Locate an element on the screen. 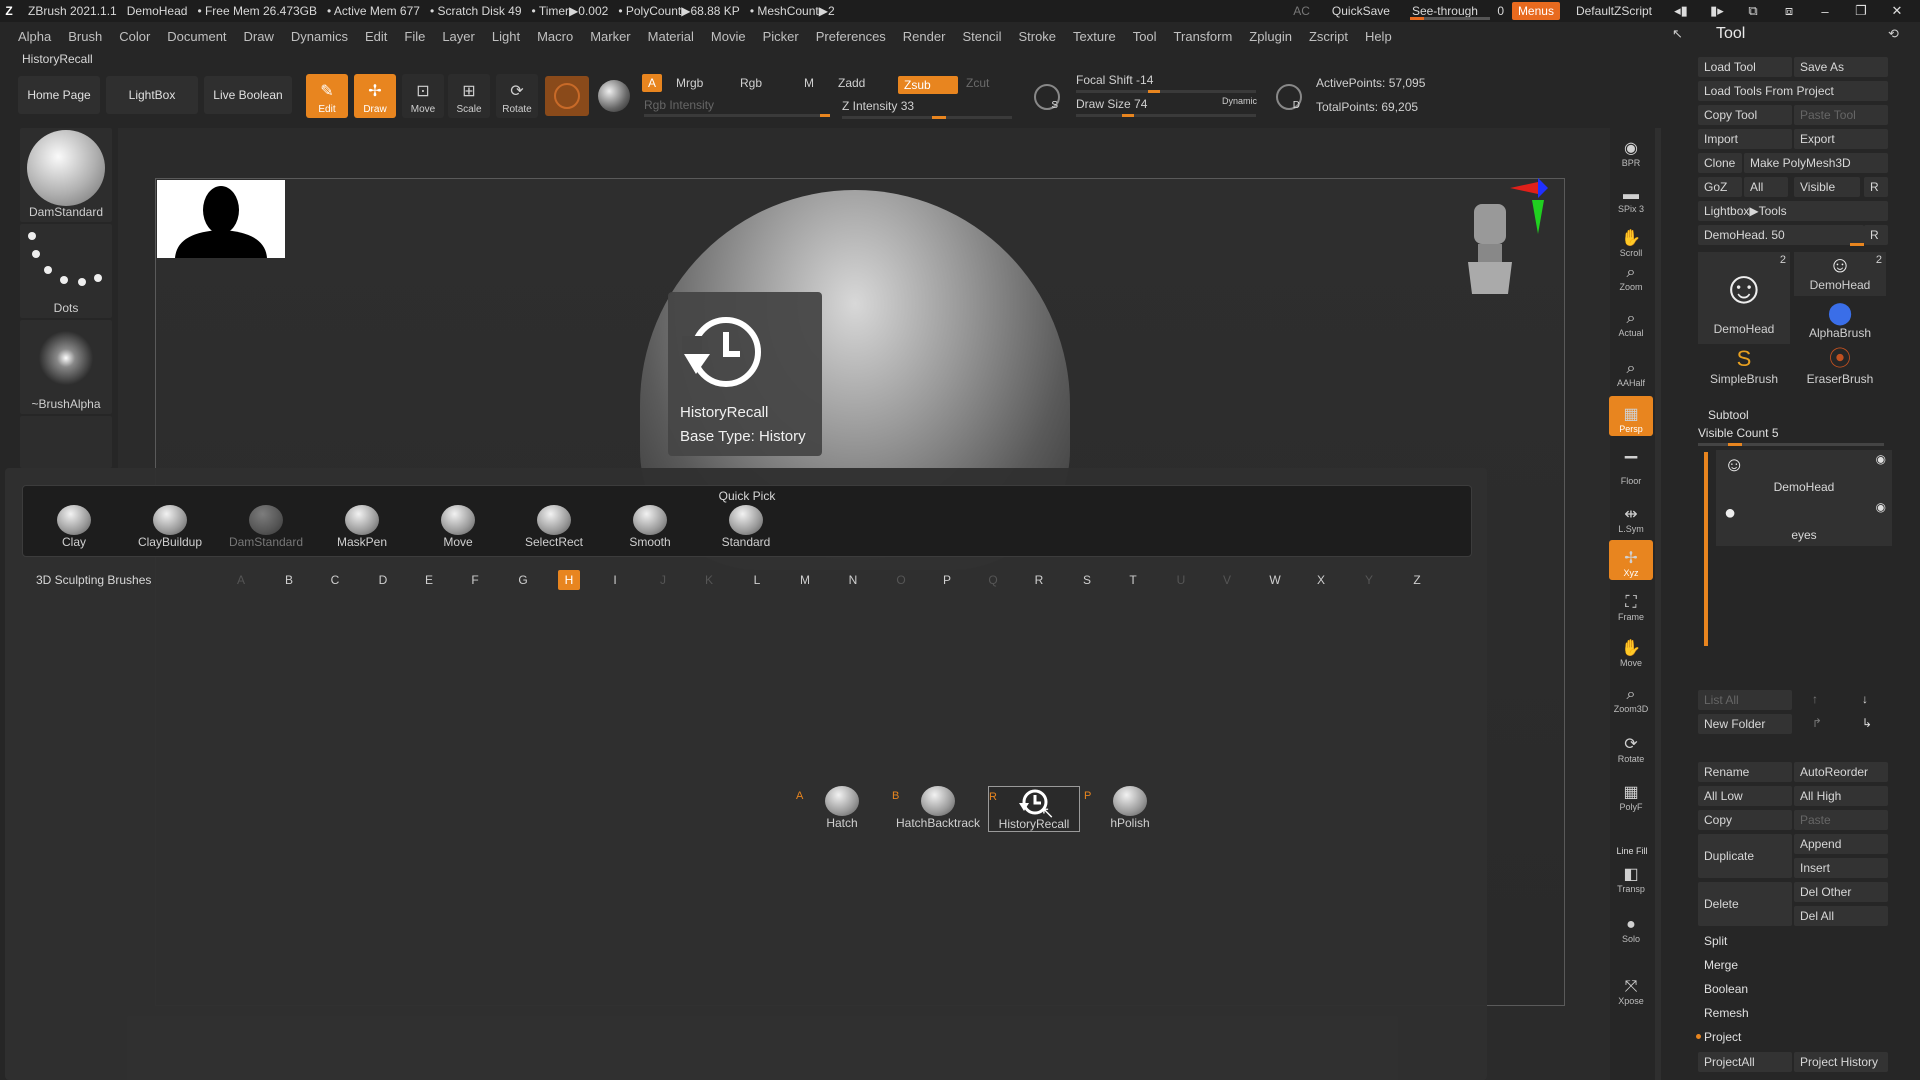 This screenshot has width=1920, height=1080. subtool-demohead: ☺ DemoHead ◉ is located at coordinates (1804, 474).